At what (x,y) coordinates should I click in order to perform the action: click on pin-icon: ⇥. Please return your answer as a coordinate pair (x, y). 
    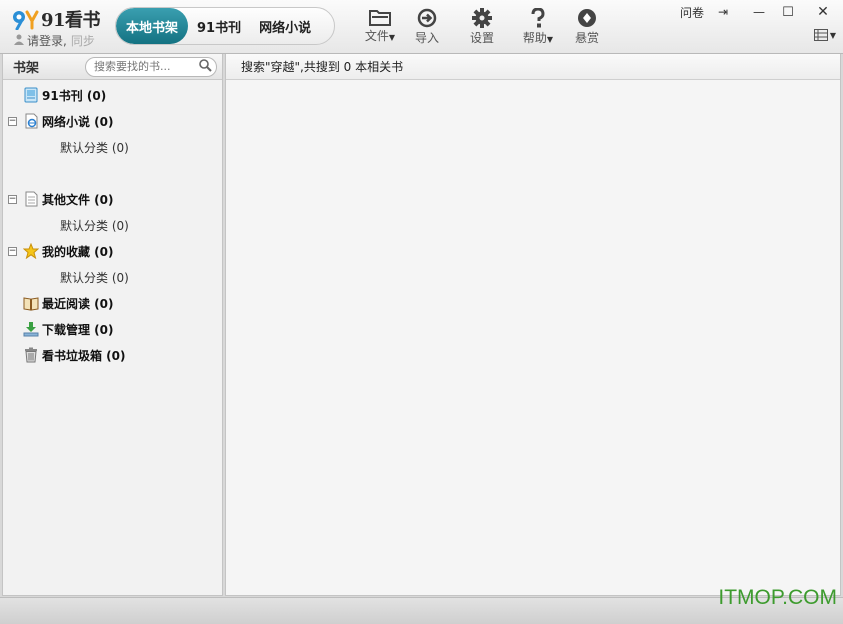
    Looking at the image, I should click on (723, 12).